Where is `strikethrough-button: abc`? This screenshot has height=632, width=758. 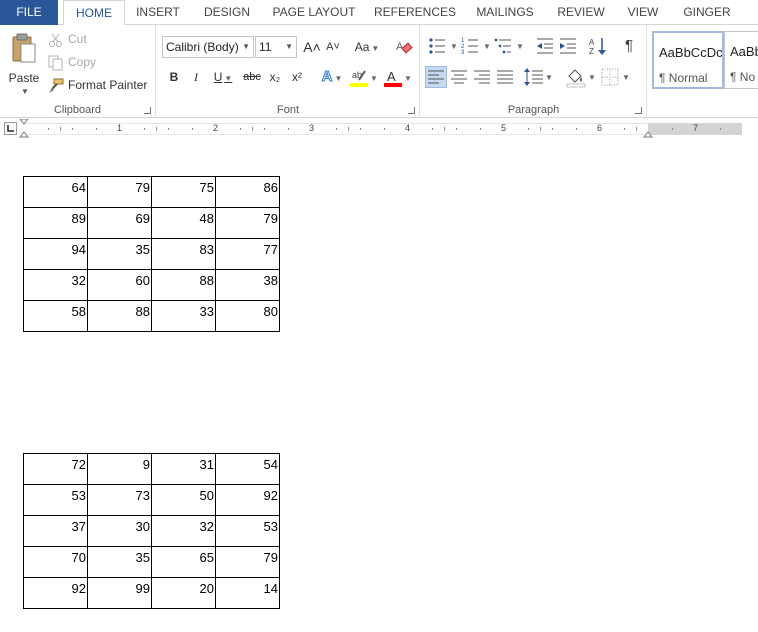 strikethrough-button: abc is located at coordinates (252, 77).